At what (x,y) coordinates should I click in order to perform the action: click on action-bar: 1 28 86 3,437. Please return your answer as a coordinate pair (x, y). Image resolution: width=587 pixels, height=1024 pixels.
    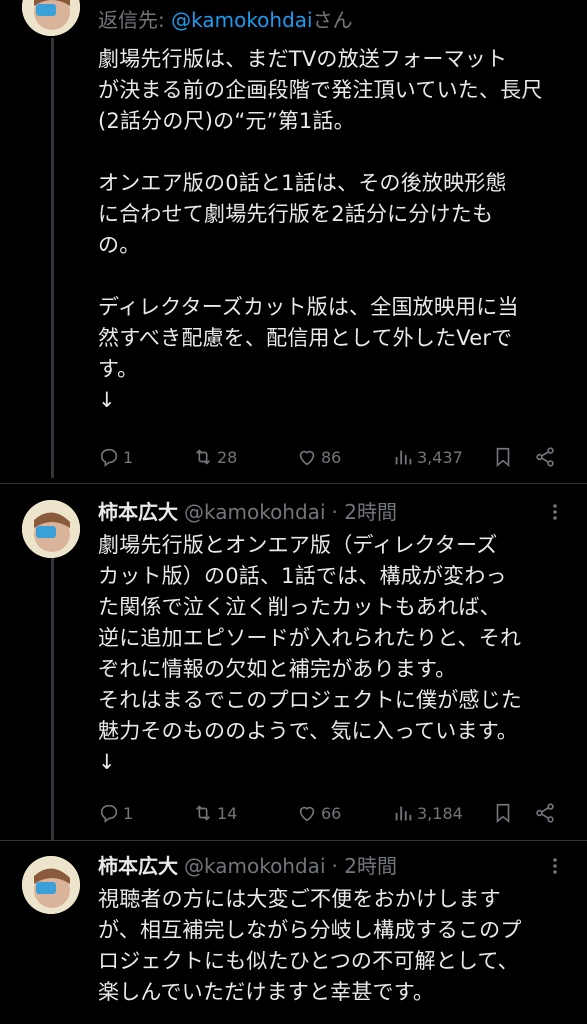
    Looking at the image, I should click on (328, 457).